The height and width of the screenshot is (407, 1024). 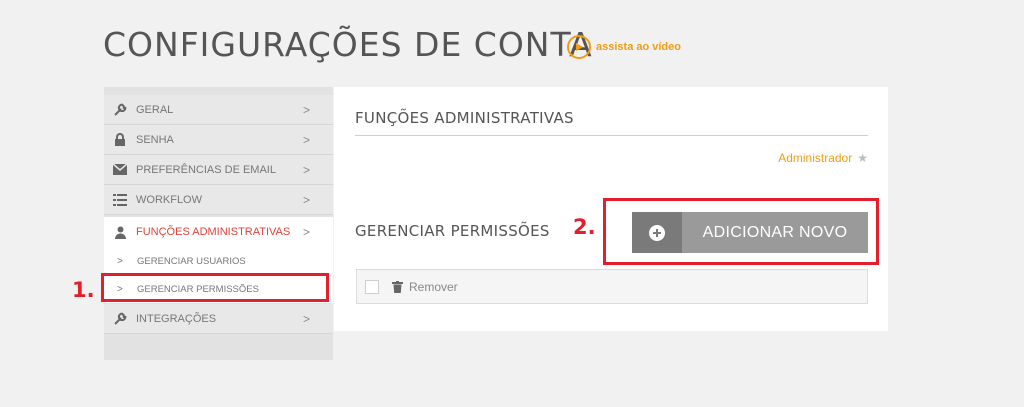 I want to click on sidebar-item-integracoes: INTEGRAÇÕES >, so click(x=218, y=319).